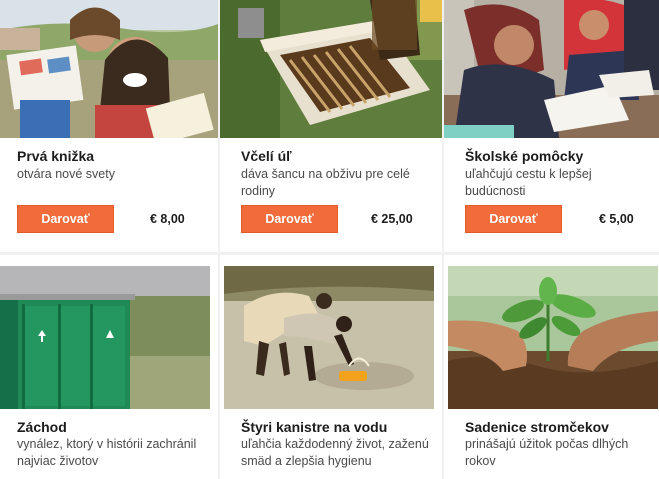 This screenshot has width=659, height=479. Describe the element at coordinates (109, 69) in the screenshot. I see `children-with-book-photo` at that location.